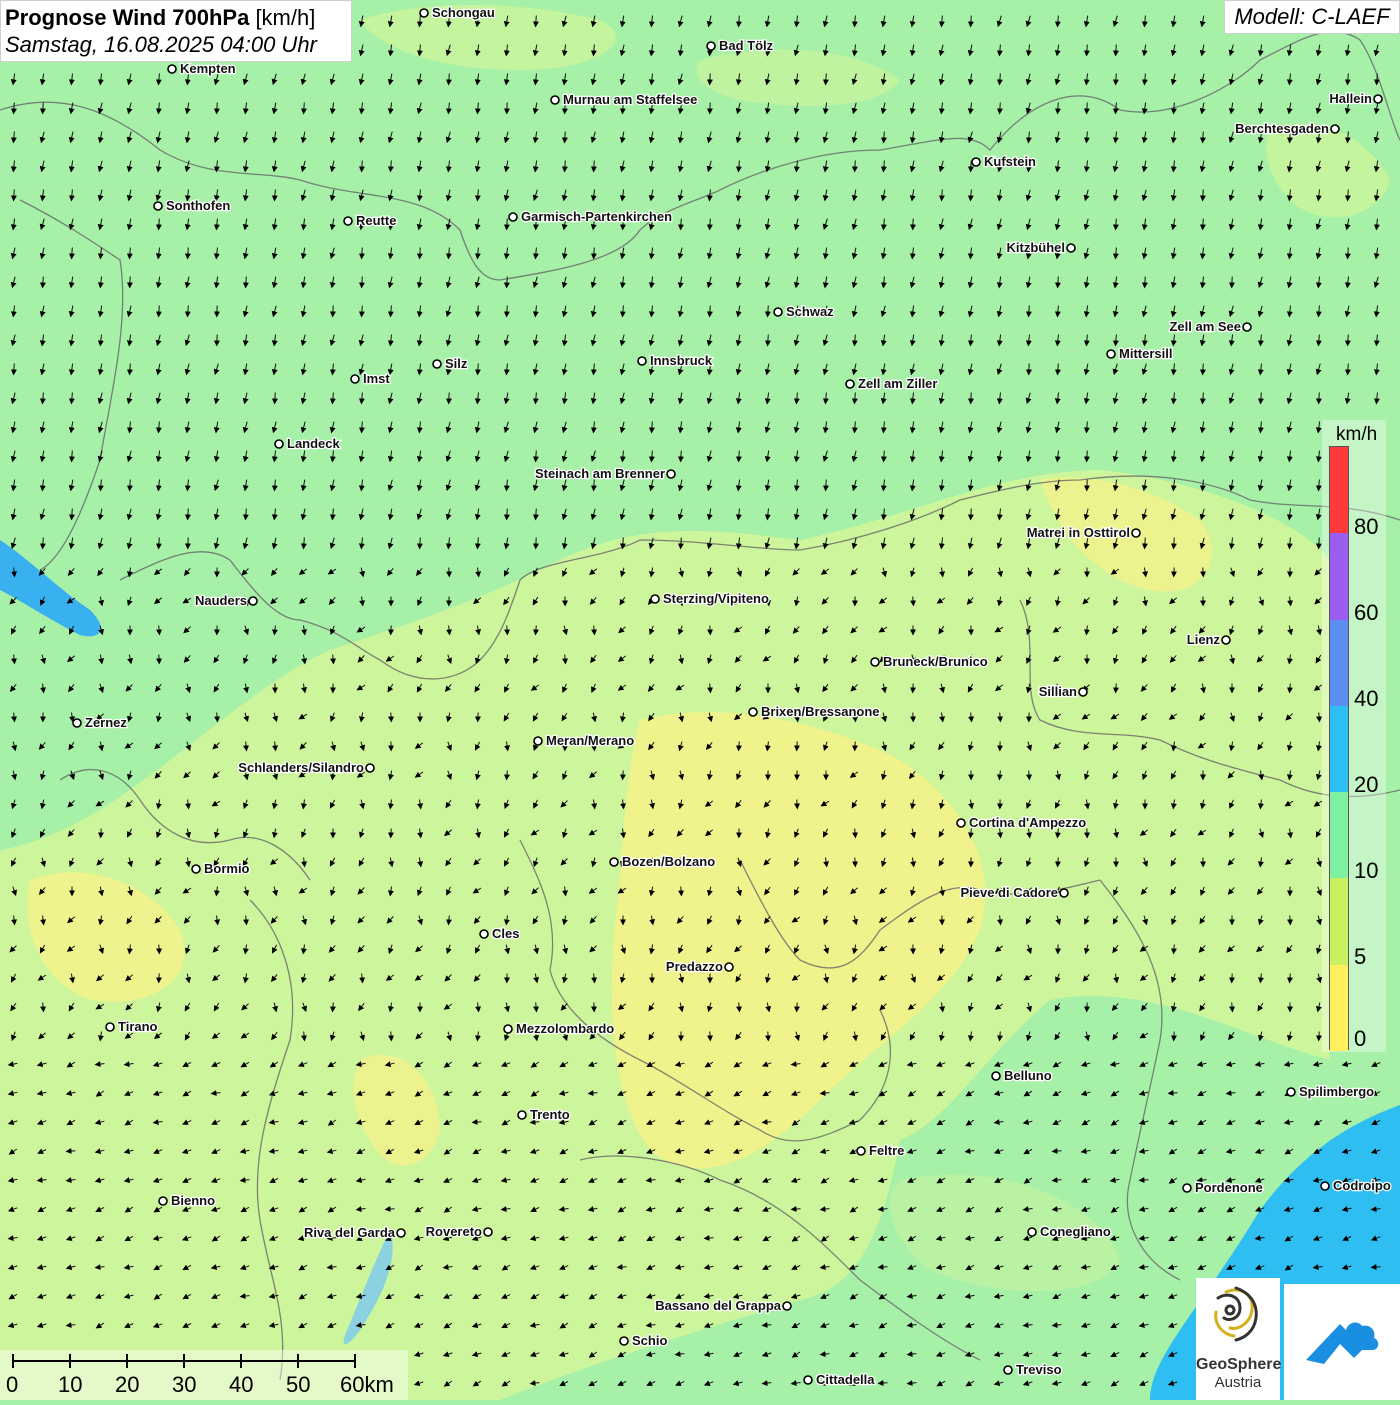 This screenshot has width=1400, height=1405. Describe the element at coordinates (935, 661) in the screenshot. I see `city-label: Bruneck/Brunico` at that location.